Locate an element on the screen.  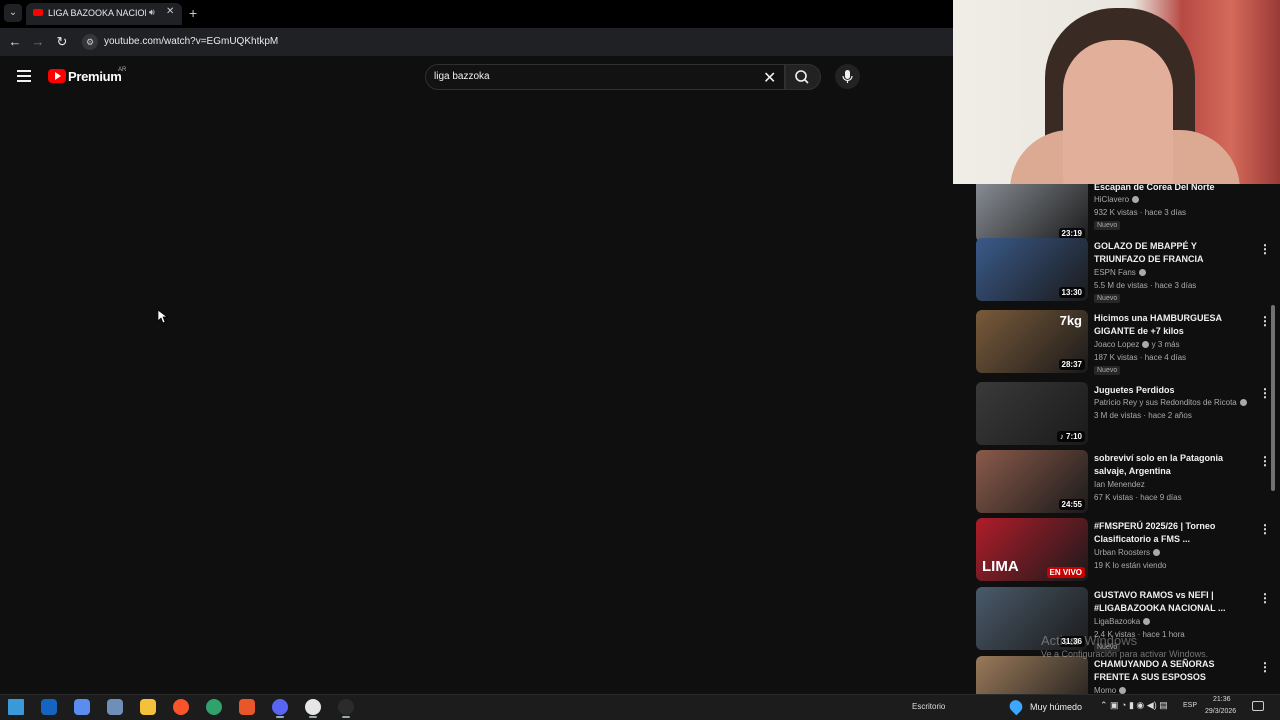
video-thumbnail: 24:55 is located at coordinates (1032, 481).